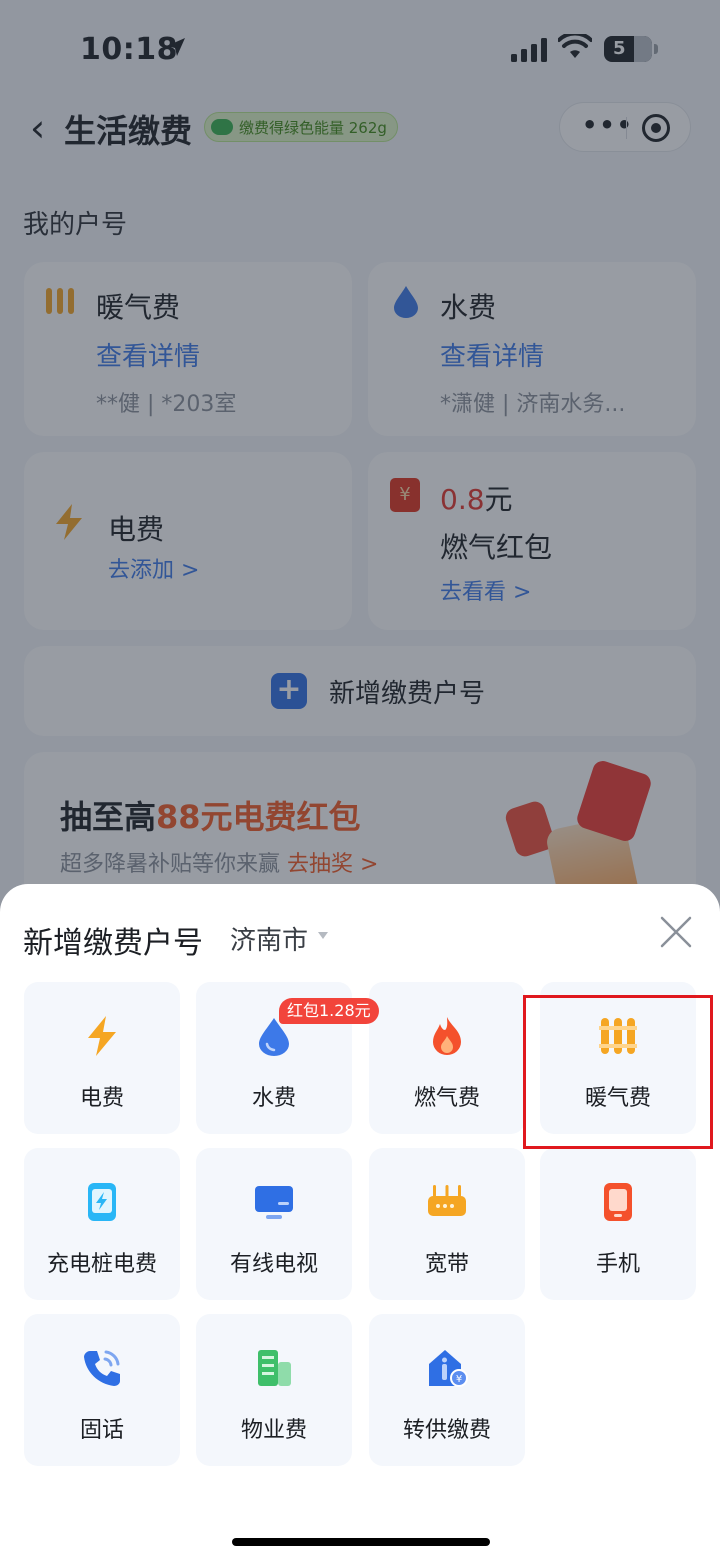 The image size is (720, 1559). I want to click on charging-pile-icon, so click(102, 1202).